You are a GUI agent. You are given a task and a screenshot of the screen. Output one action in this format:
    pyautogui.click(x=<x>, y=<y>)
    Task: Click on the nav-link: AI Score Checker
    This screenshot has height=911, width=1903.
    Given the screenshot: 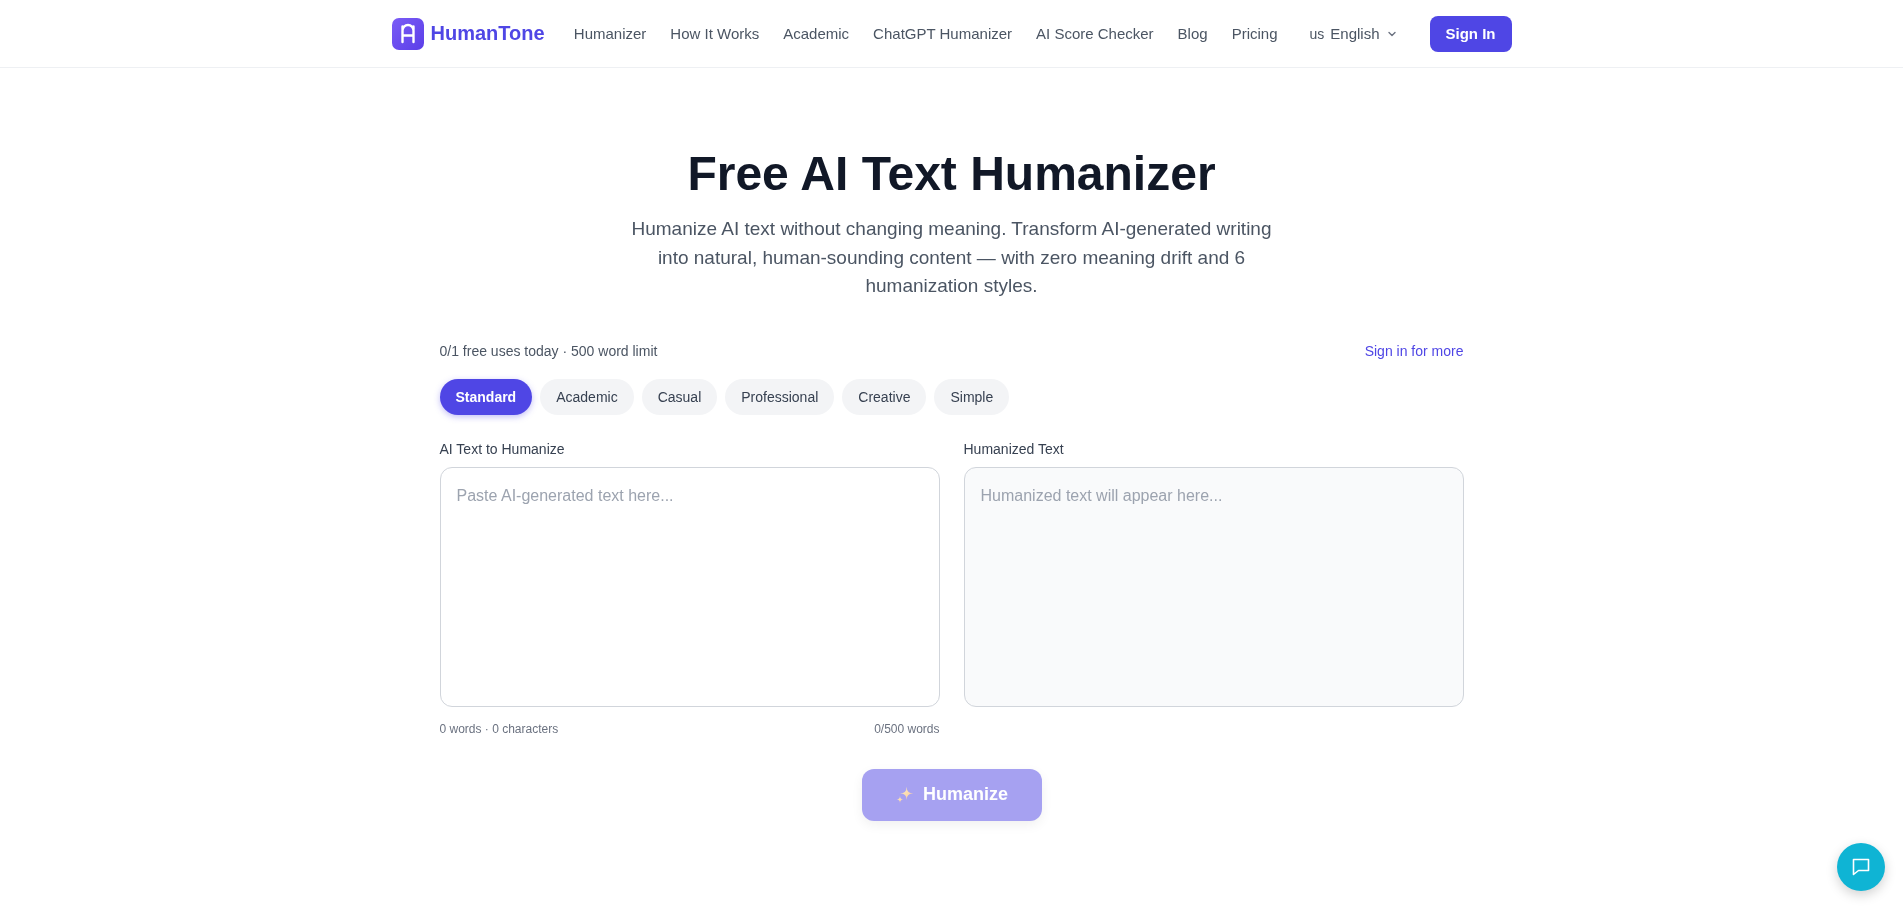 What is the action you would take?
    pyautogui.click(x=1095, y=33)
    